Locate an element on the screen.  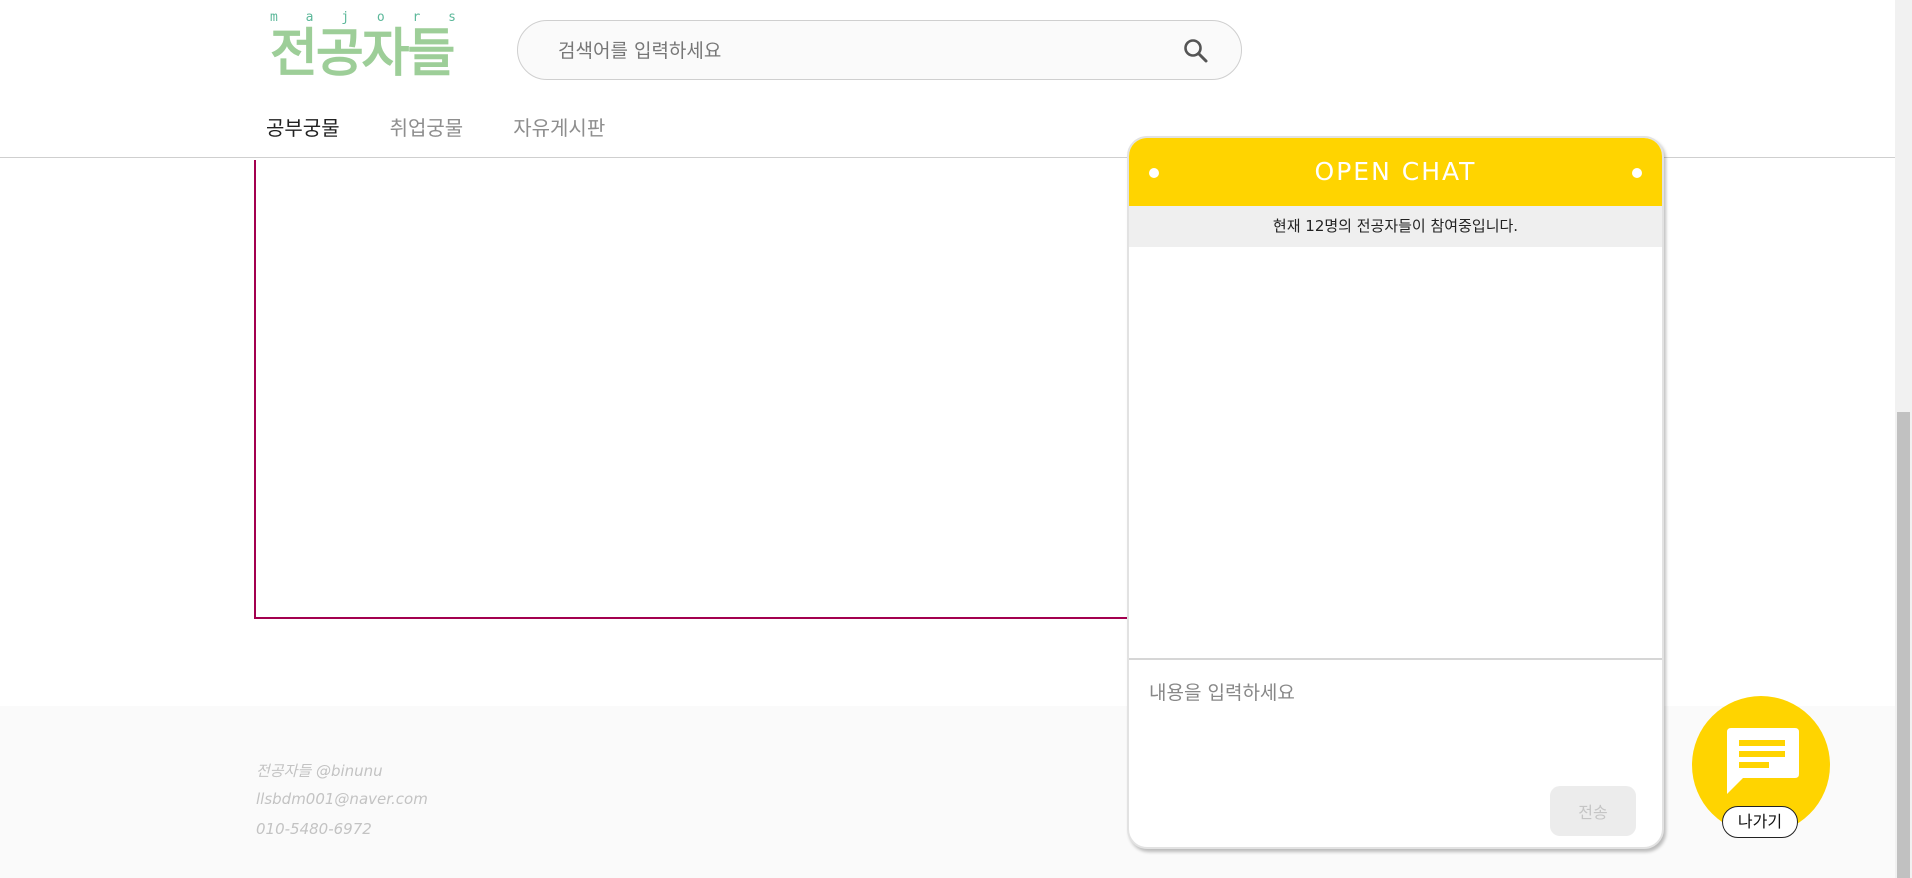
chat-bubble-icon is located at coordinates (1763, 761).